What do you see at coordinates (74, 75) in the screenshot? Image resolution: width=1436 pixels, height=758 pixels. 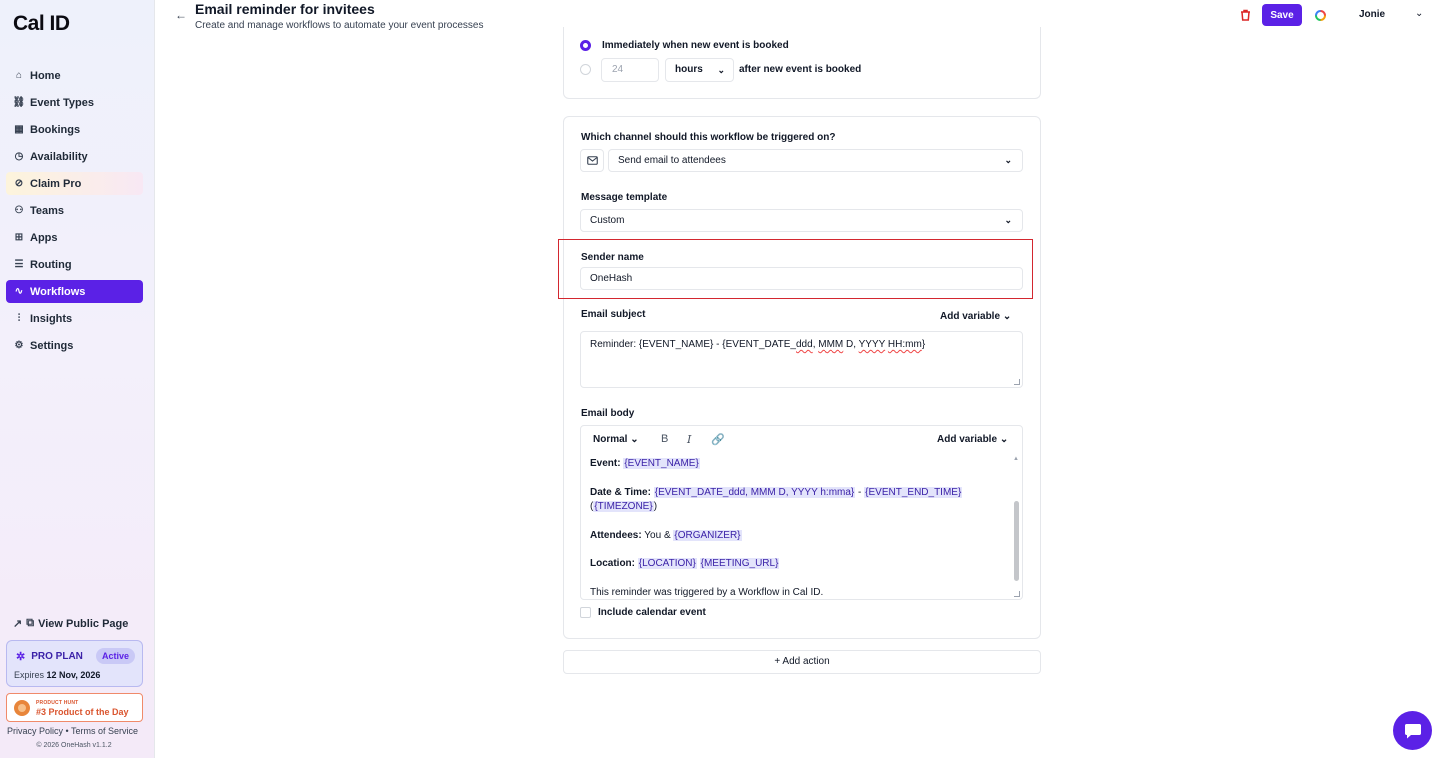 I see `sidebar-item-home: ⌂ Home` at bounding box center [74, 75].